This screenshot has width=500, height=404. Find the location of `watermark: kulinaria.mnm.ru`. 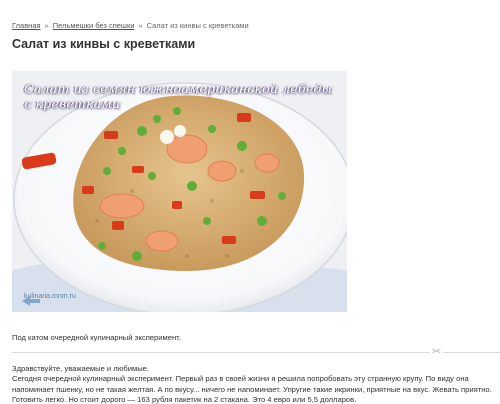

watermark: kulinaria.mnm.ru is located at coordinates (48, 299).